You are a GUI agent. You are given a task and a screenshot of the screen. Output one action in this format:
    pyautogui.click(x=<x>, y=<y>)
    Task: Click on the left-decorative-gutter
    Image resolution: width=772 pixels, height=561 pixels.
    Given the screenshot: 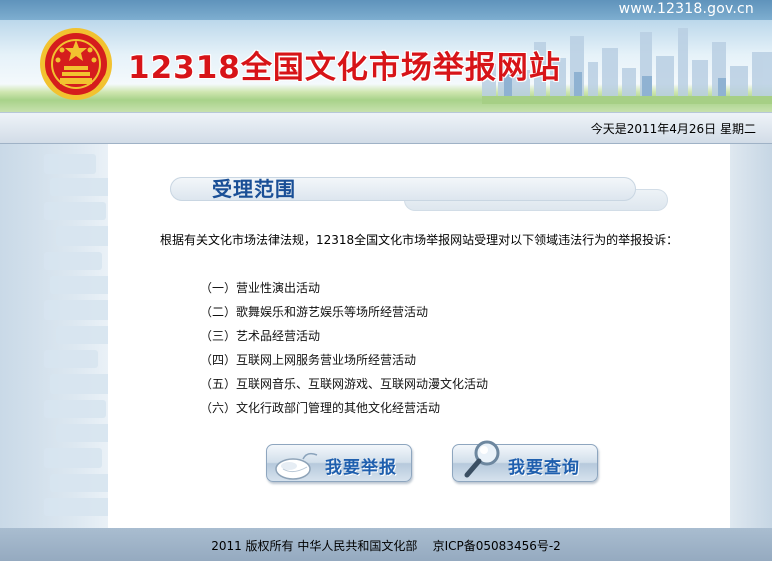 What is the action you would take?
    pyautogui.click(x=54, y=336)
    